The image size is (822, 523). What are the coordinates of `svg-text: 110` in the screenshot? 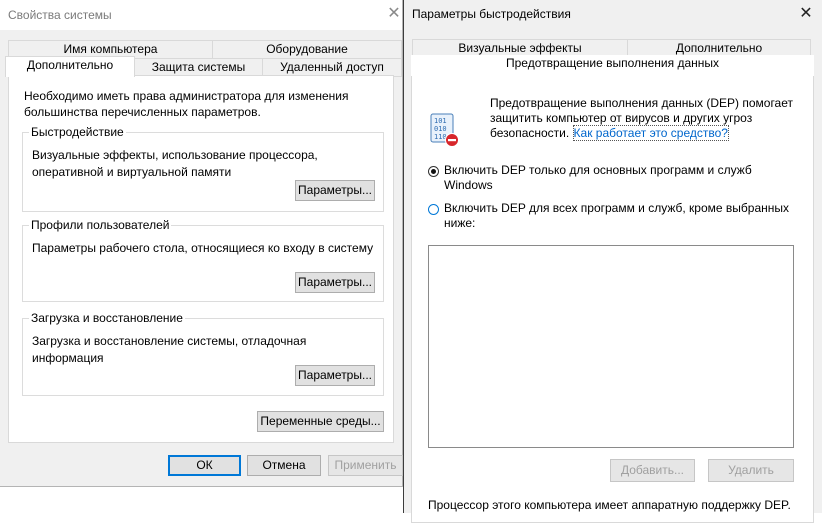 It's located at (440, 137).